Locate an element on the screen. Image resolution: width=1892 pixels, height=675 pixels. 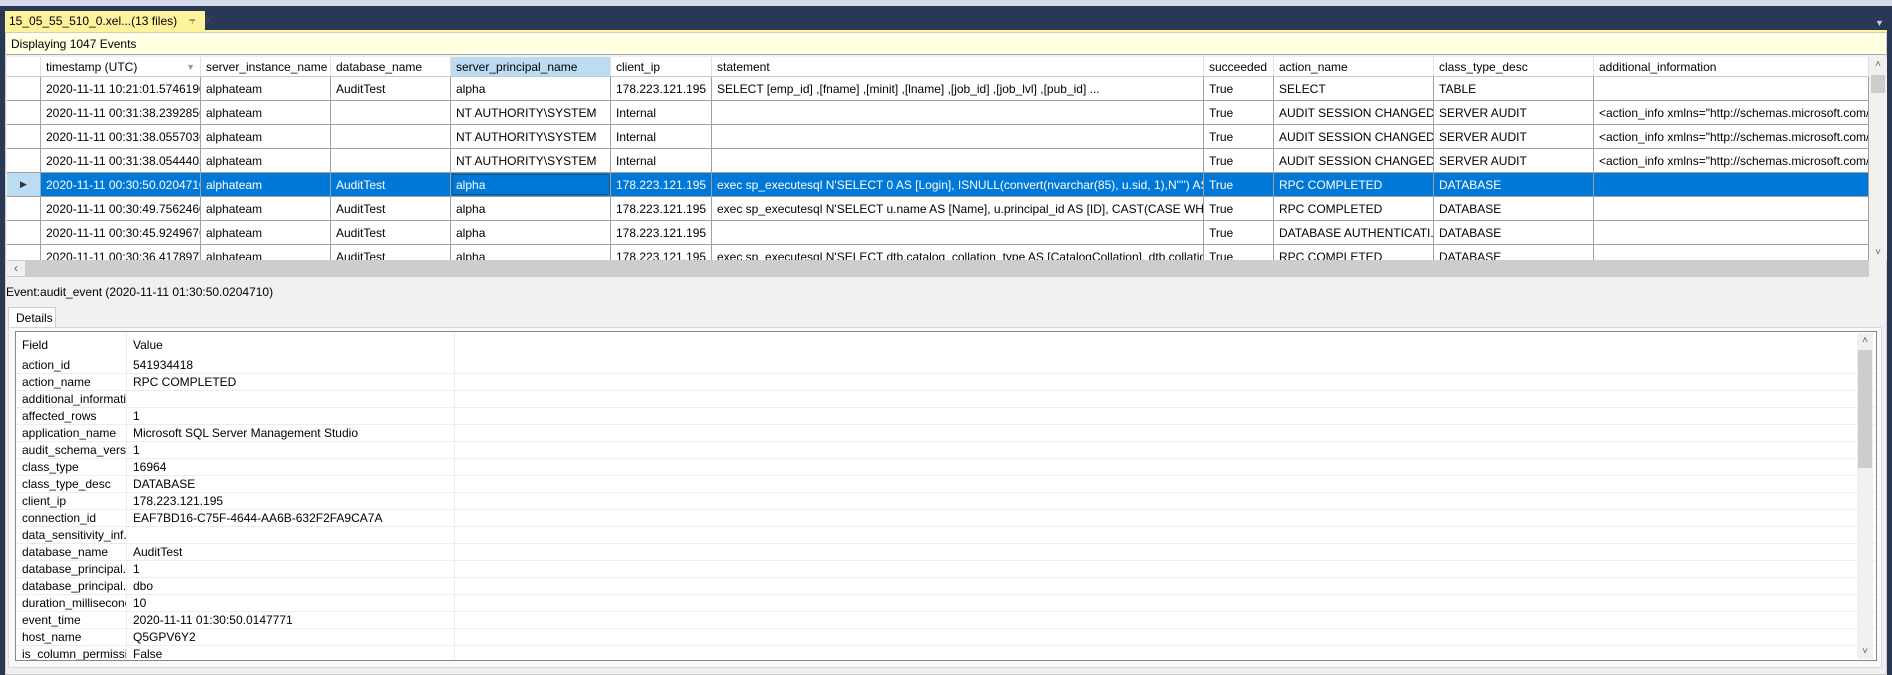
details-row: class_type_desc DATABASE is located at coordinates (946, 484).